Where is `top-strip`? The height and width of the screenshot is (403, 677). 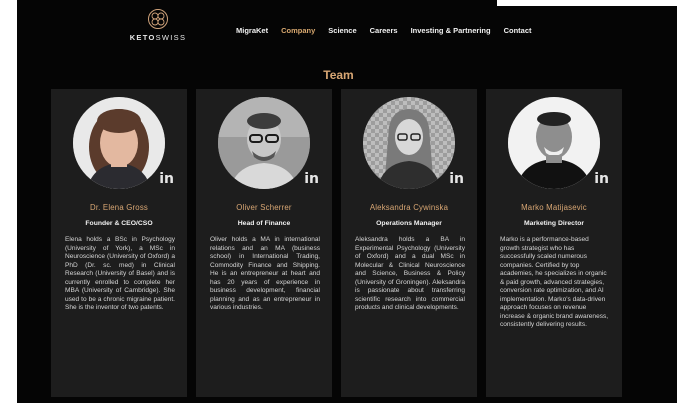 top-strip is located at coordinates (347, 3).